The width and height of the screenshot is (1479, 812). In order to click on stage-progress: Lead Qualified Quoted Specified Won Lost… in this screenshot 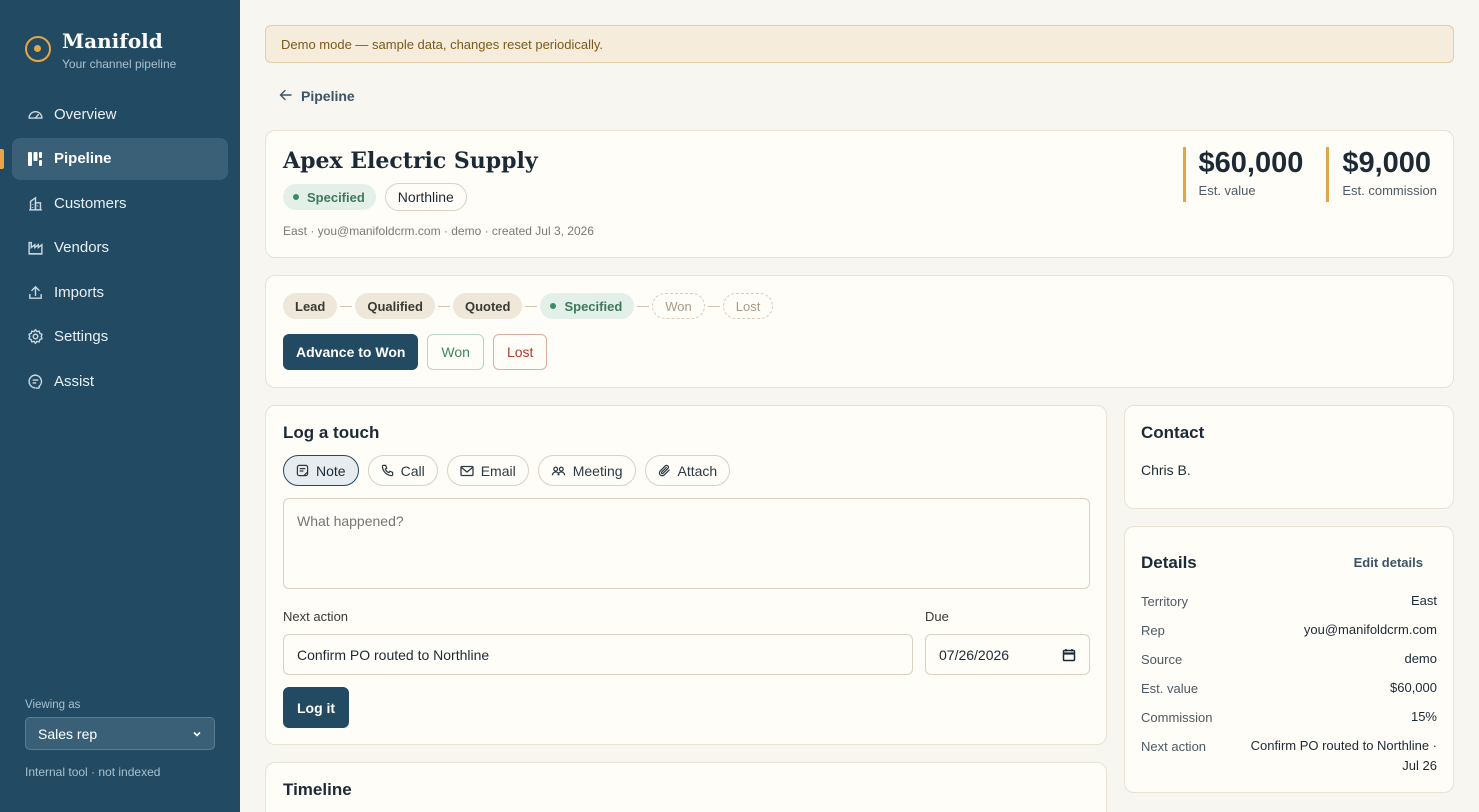, I will do `click(859, 331)`.